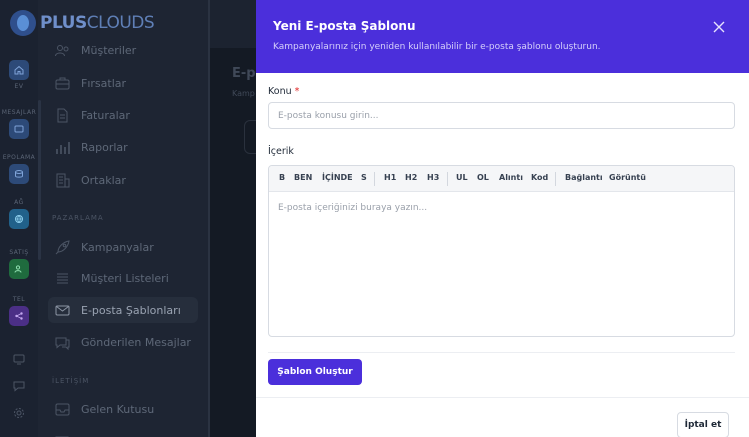  What do you see at coordinates (19, 157) in the screenshot?
I see `rail-label: EPOLAMA` at bounding box center [19, 157].